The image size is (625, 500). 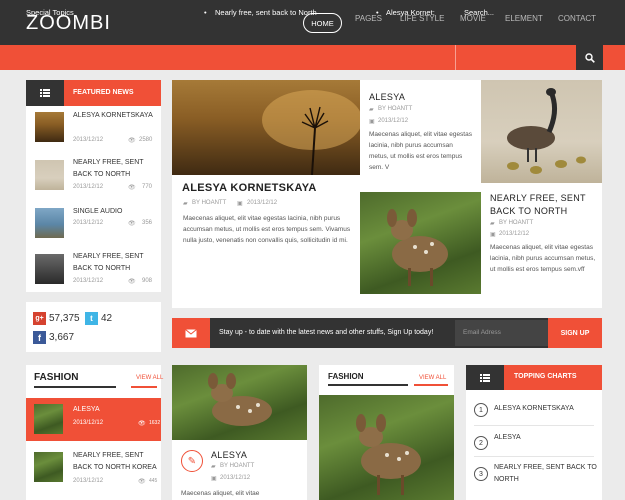 What do you see at coordinates (117, 462) in the screenshot?
I see `fashion-item-title: NEARLY FREE, SENT BACK TO NORTH KOREA` at bounding box center [117, 462].